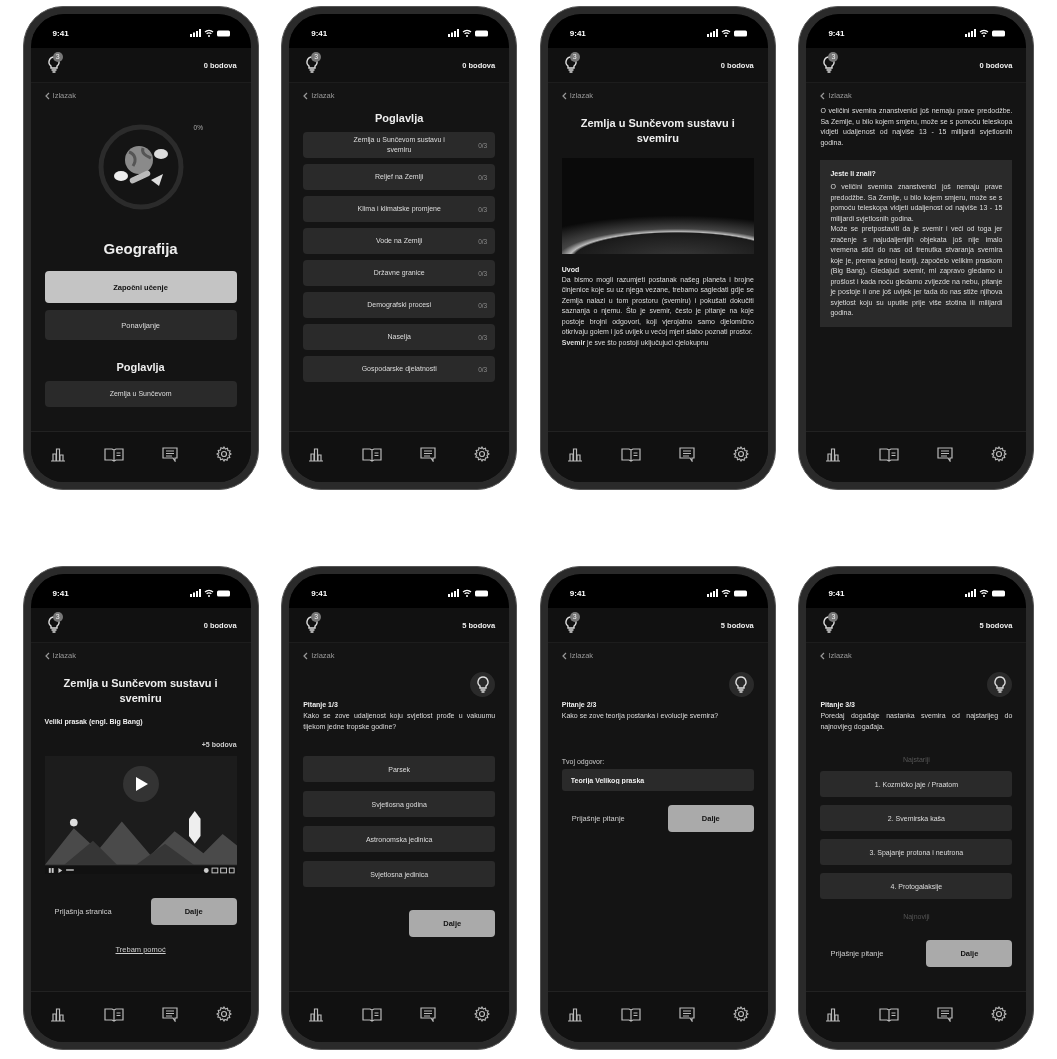  I want to click on play-button, so click(140, 783).